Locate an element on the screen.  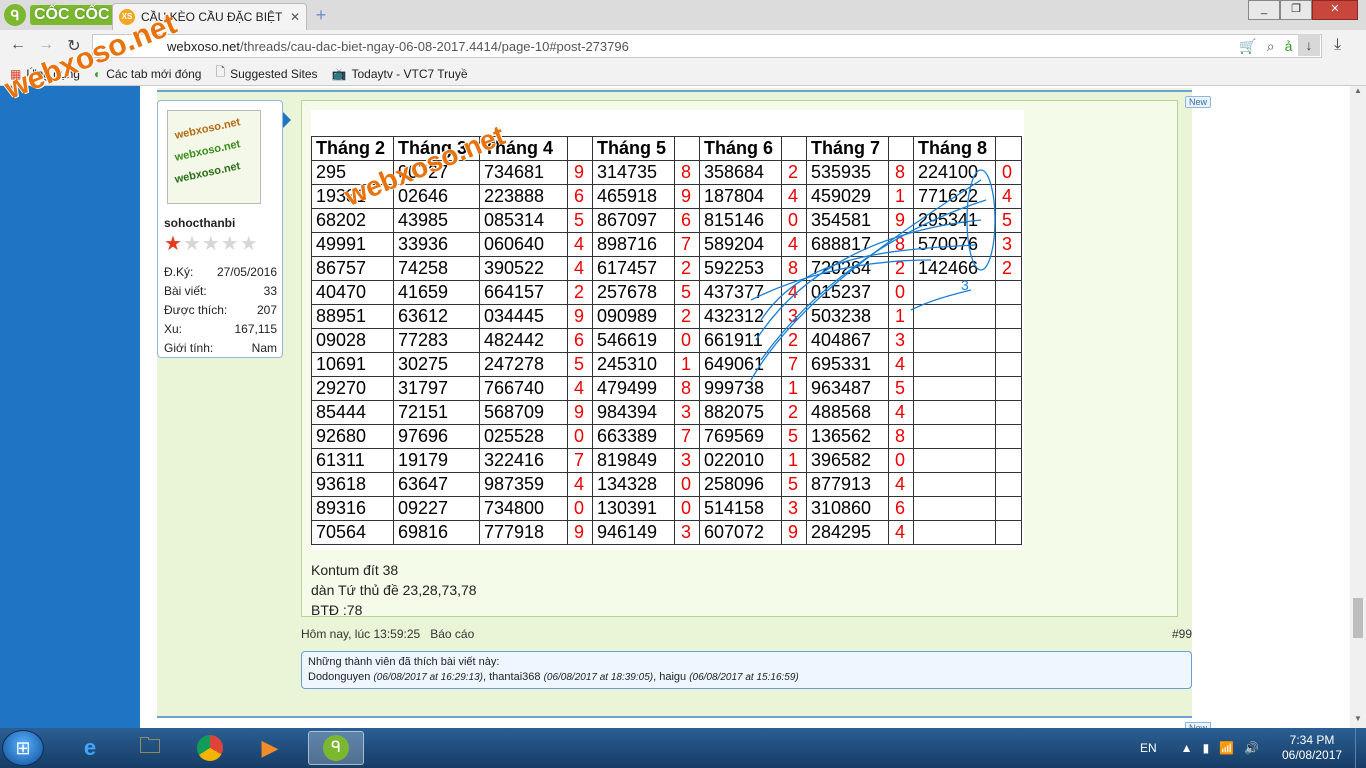
chrome-icon is located at coordinates (210, 748).